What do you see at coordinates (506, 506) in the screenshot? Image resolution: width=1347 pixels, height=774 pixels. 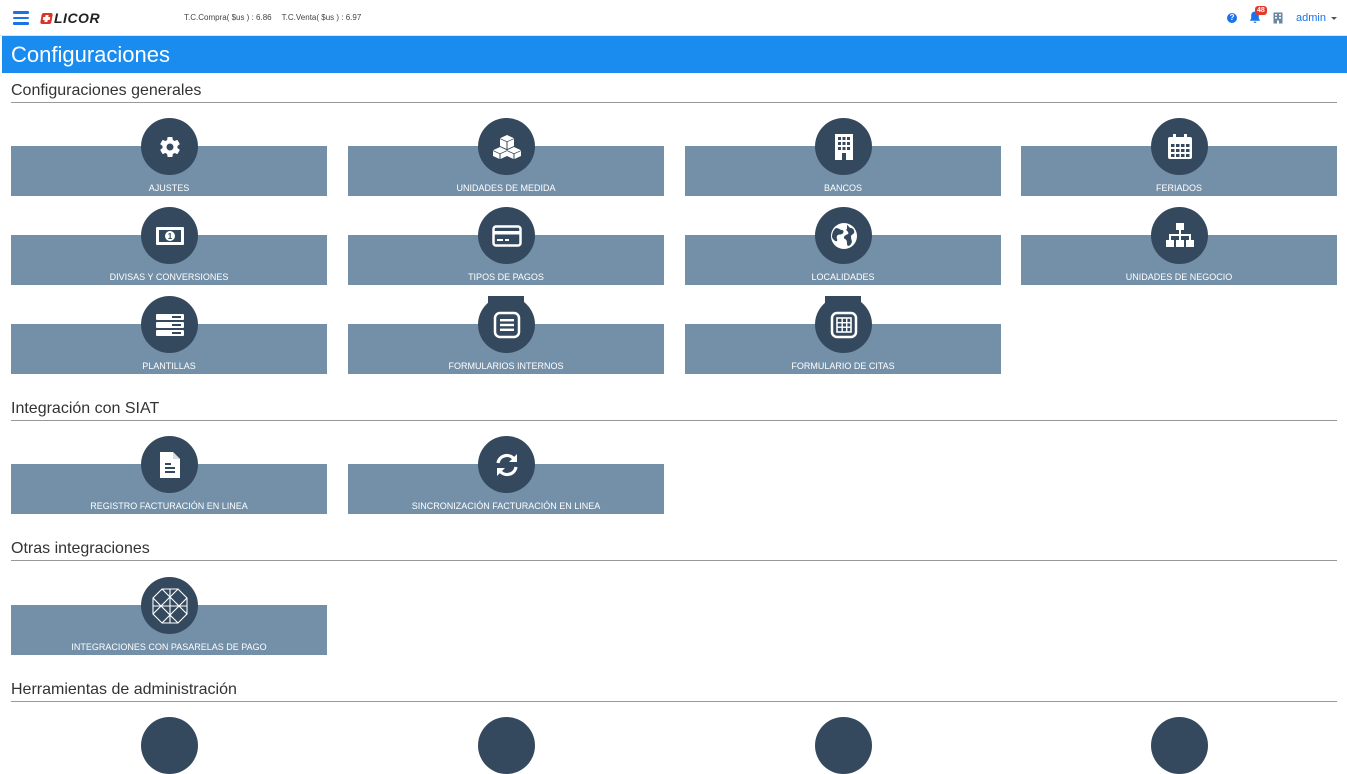 I see `tile-label: SINCRONIZACIÓN FACTURACIÓN EN LINEA` at bounding box center [506, 506].